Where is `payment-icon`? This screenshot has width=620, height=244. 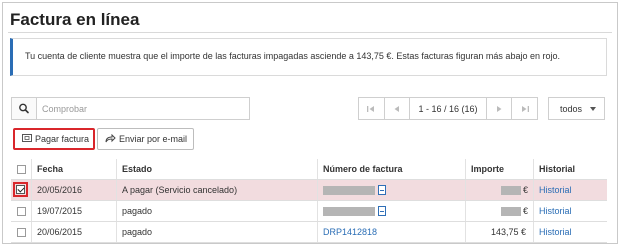 payment-icon is located at coordinates (27, 139).